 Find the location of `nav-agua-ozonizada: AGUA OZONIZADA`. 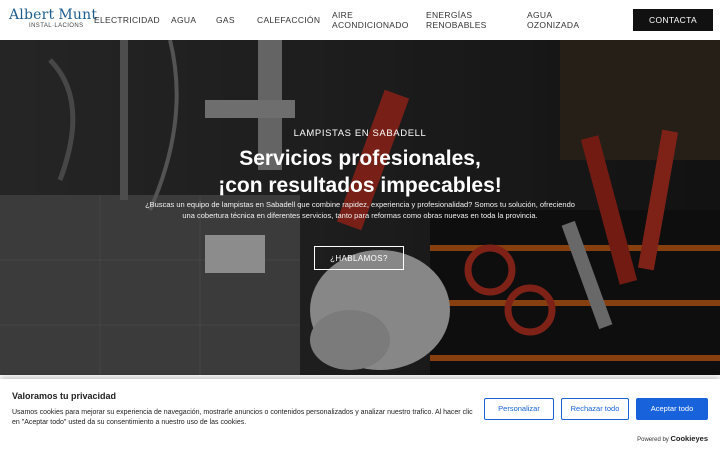

nav-agua-ozonizada: AGUA OZONIZADA is located at coordinates (553, 20).